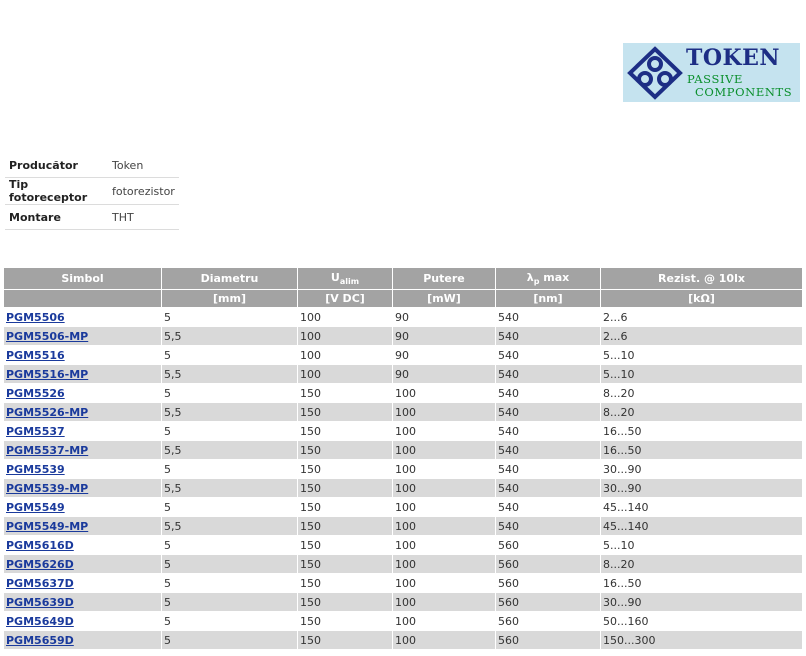 This screenshot has width=806, height=656. What do you see at coordinates (56, 217) in the screenshot?
I see `property-key: Montare` at bounding box center [56, 217].